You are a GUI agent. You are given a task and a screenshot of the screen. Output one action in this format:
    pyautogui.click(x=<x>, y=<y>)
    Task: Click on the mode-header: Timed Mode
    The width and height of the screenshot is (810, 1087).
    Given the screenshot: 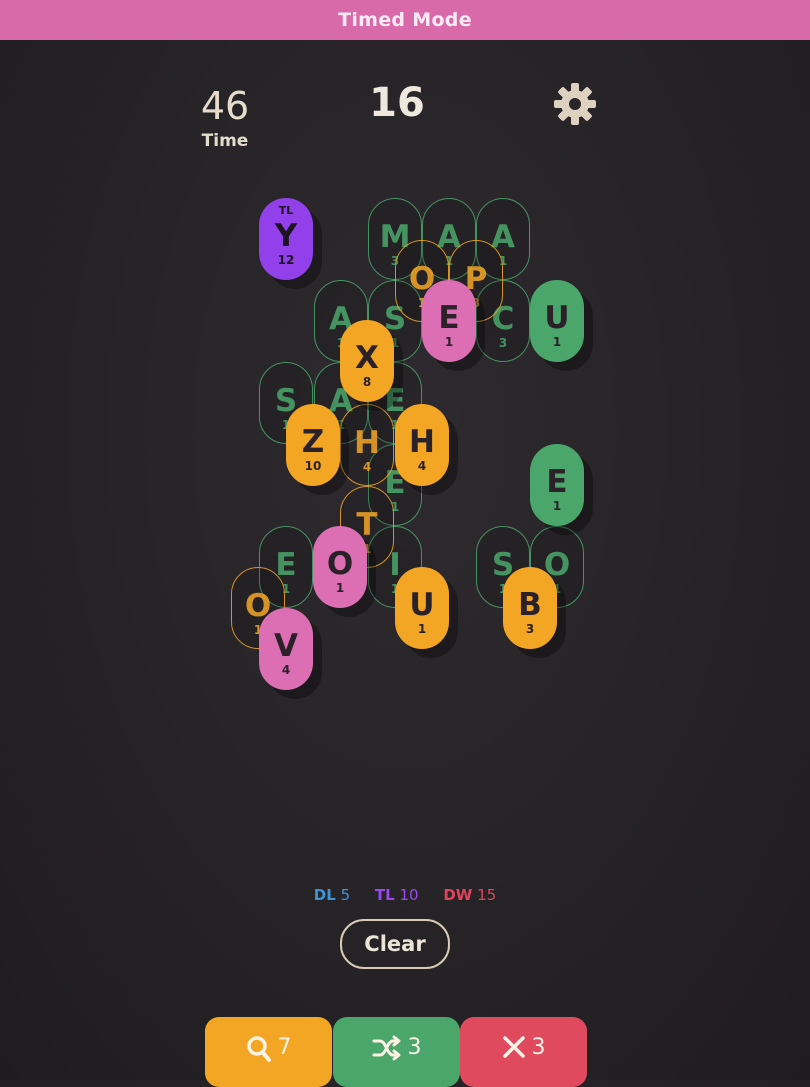 What is the action you would take?
    pyautogui.click(x=405, y=20)
    